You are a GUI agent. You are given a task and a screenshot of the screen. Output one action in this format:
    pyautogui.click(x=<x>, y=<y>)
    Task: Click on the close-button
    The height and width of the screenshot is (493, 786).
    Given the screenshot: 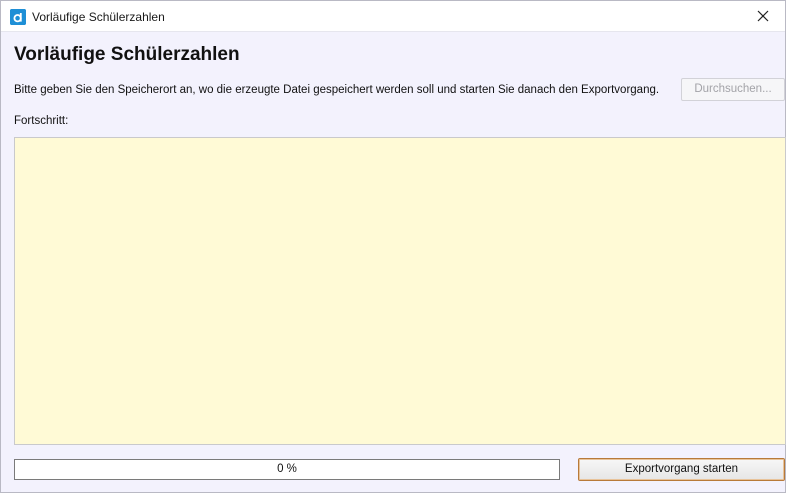 What is the action you would take?
    pyautogui.click(x=763, y=16)
    